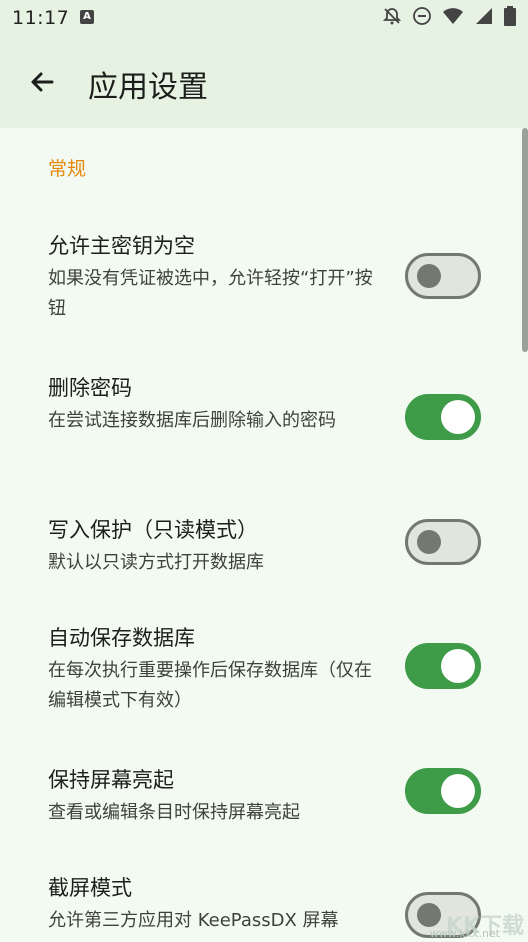  What do you see at coordinates (148, 87) in the screenshot?
I see `page-title: 应用设置` at bounding box center [148, 87].